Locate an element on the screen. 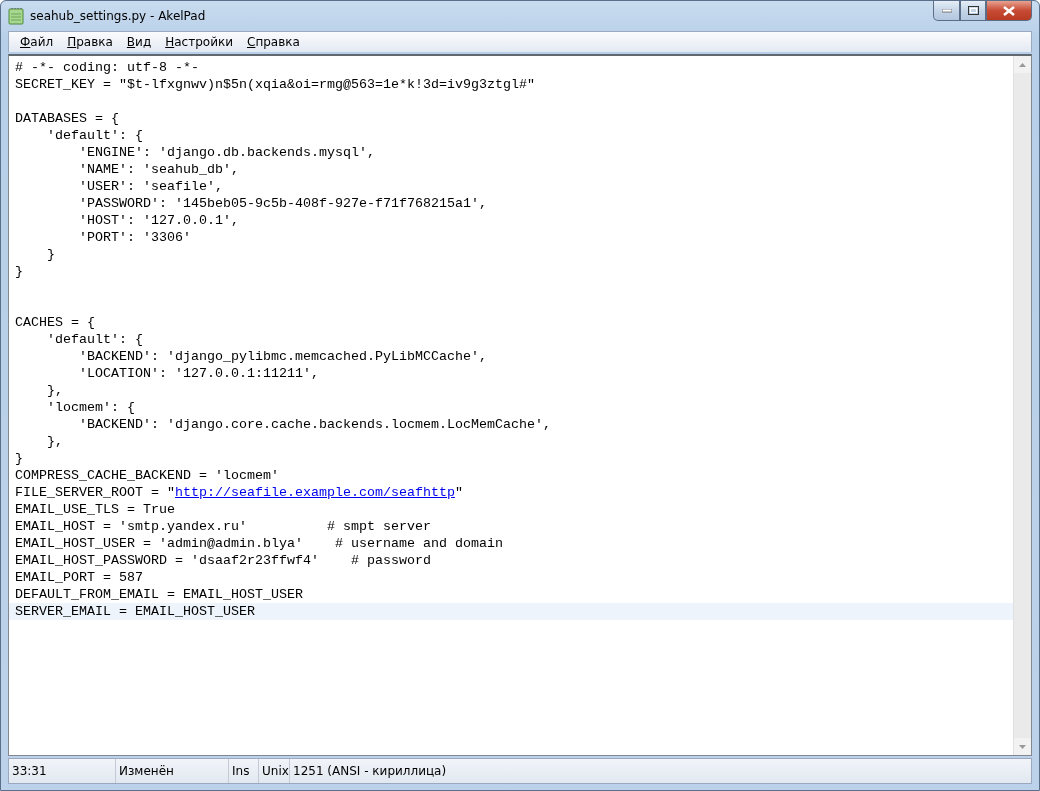  code-line: EMAIL_HOST = 'smtp.yandex.ru' # smpt server is located at coordinates (223, 526).